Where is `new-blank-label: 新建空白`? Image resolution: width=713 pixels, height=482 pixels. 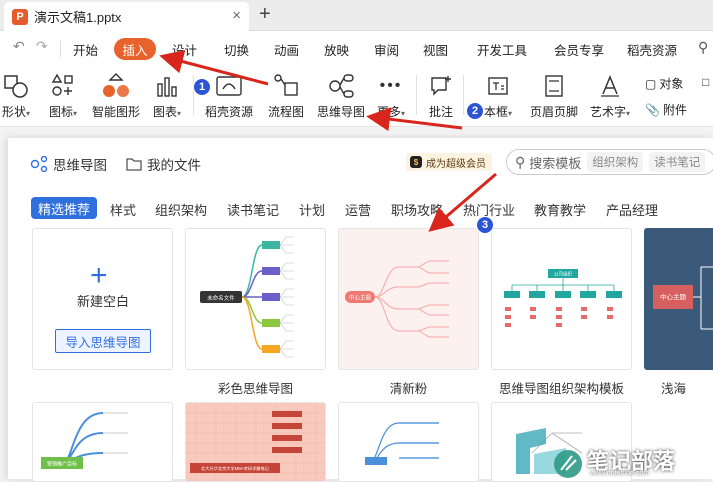 new-blank-label: 新建空白 is located at coordinates (102, 301).